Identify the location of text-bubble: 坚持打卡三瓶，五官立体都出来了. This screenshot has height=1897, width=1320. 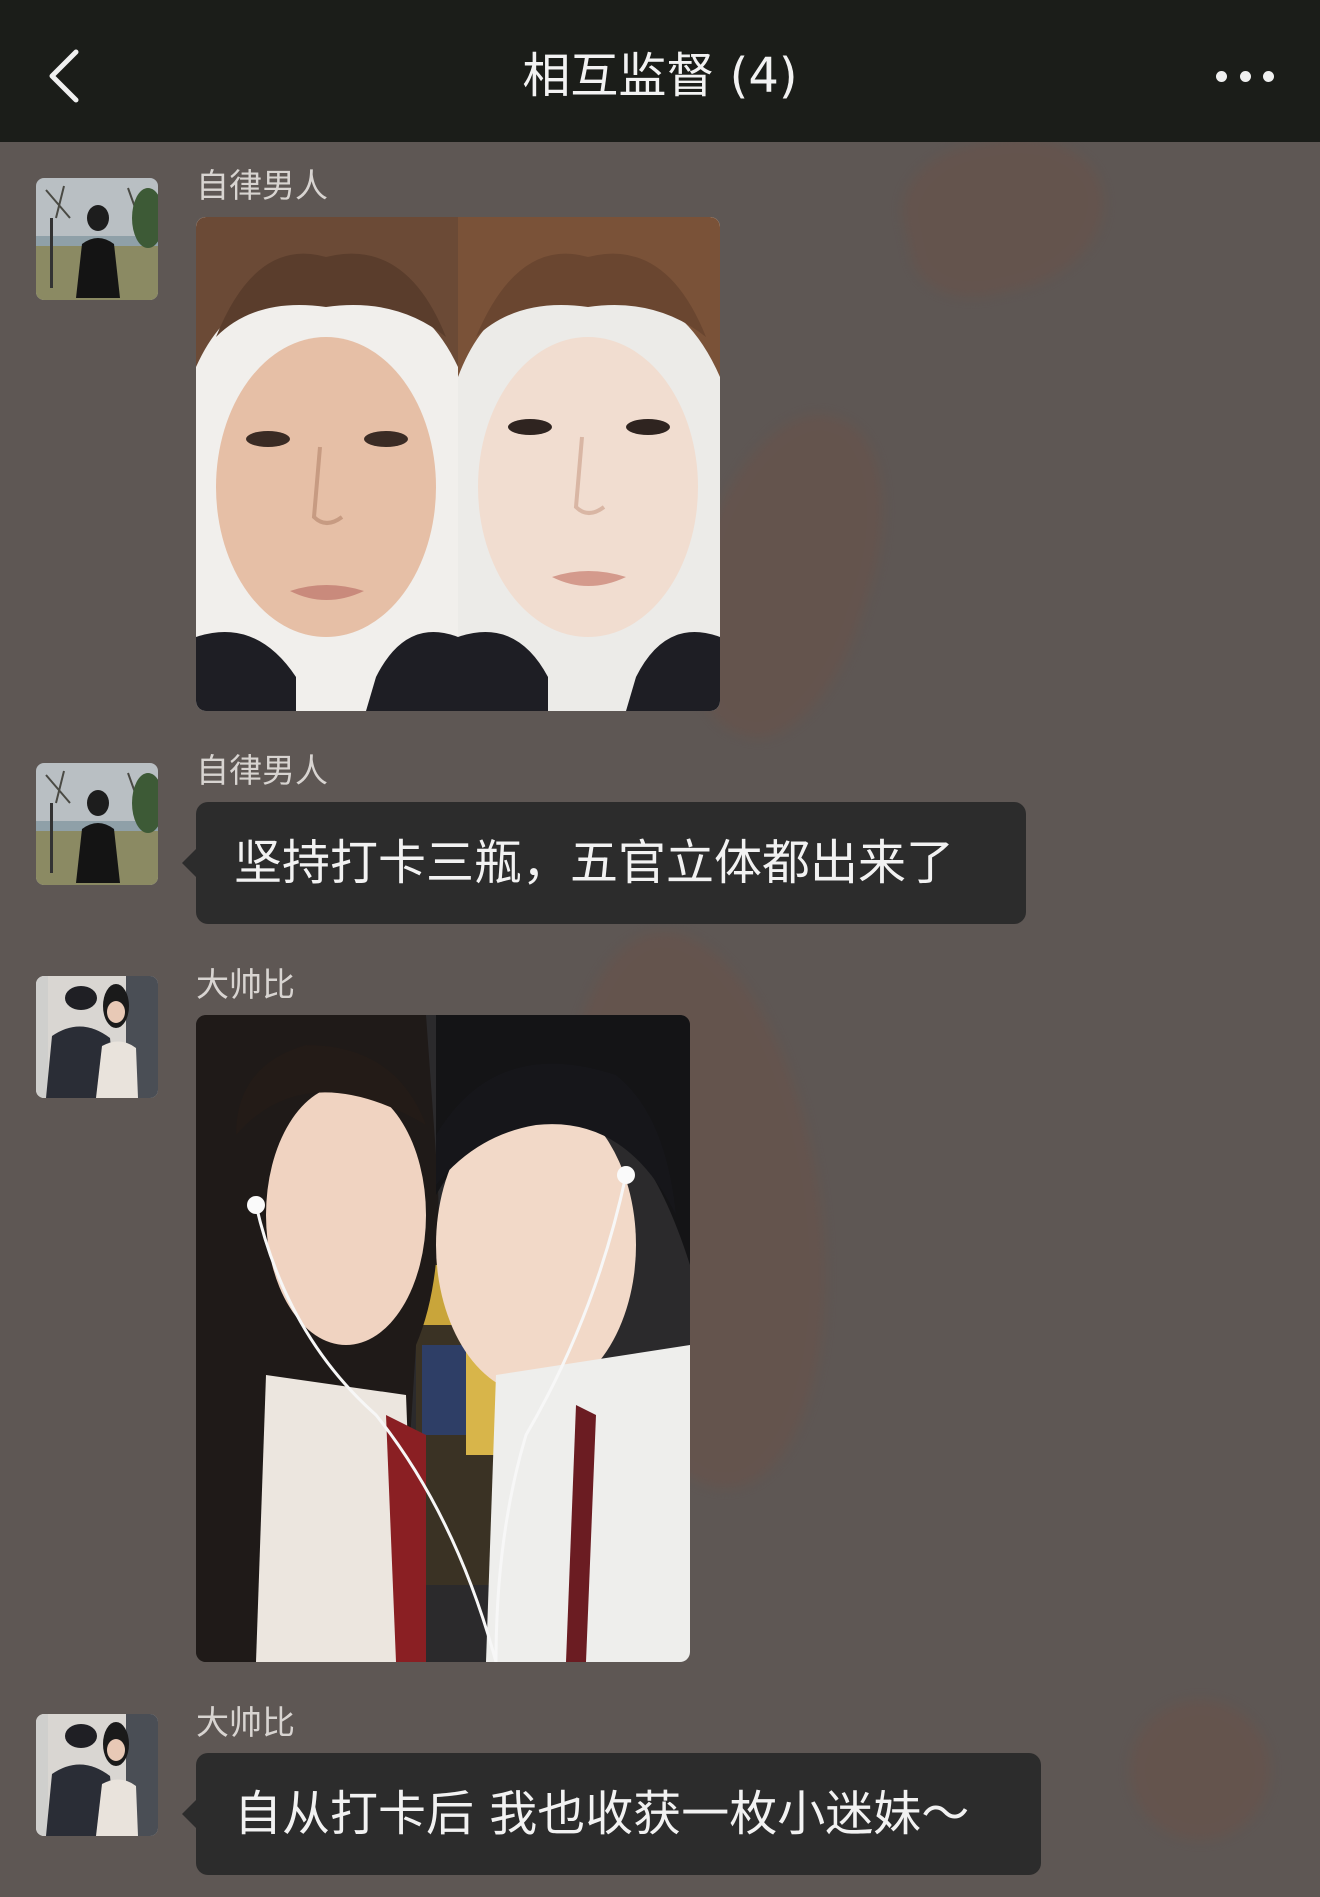
(604, 863).